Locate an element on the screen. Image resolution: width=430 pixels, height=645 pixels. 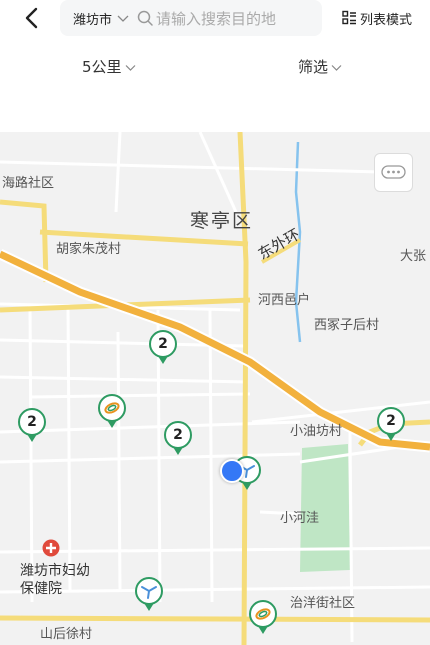
label-hujiazhu: 胡家朱茂村 is located at coordinates (89, 249).